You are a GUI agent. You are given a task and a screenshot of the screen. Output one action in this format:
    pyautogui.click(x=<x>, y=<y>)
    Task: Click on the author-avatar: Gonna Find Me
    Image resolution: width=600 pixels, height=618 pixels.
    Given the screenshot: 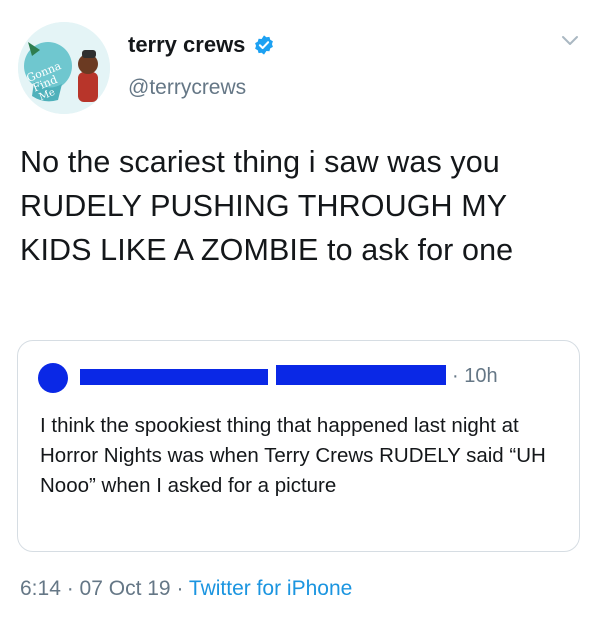 What is the action you would take?
    pyautogui.click(x=64, y=68)
    